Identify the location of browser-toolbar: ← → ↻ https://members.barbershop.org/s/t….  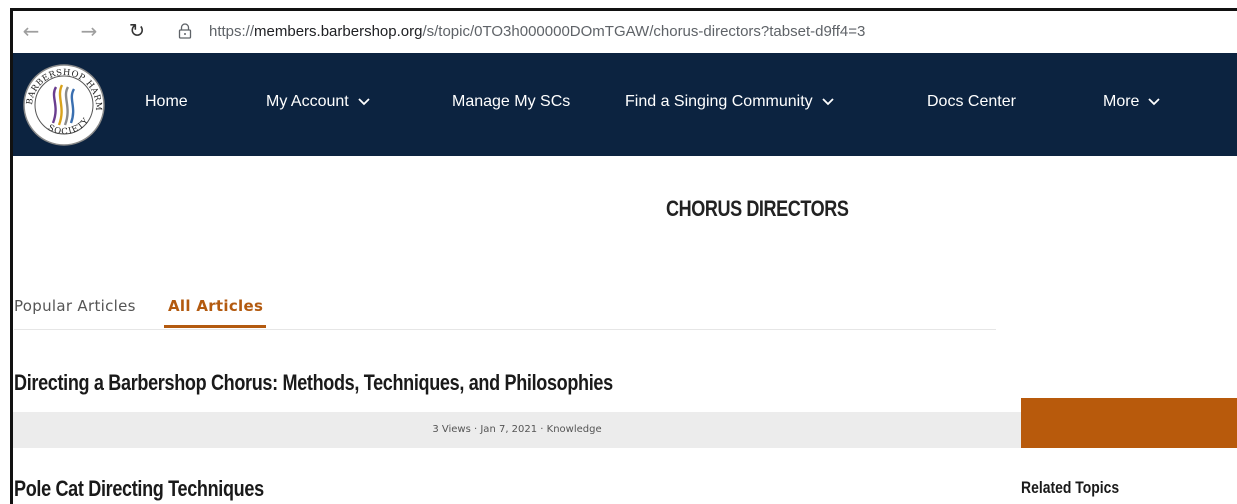
(625, 32).